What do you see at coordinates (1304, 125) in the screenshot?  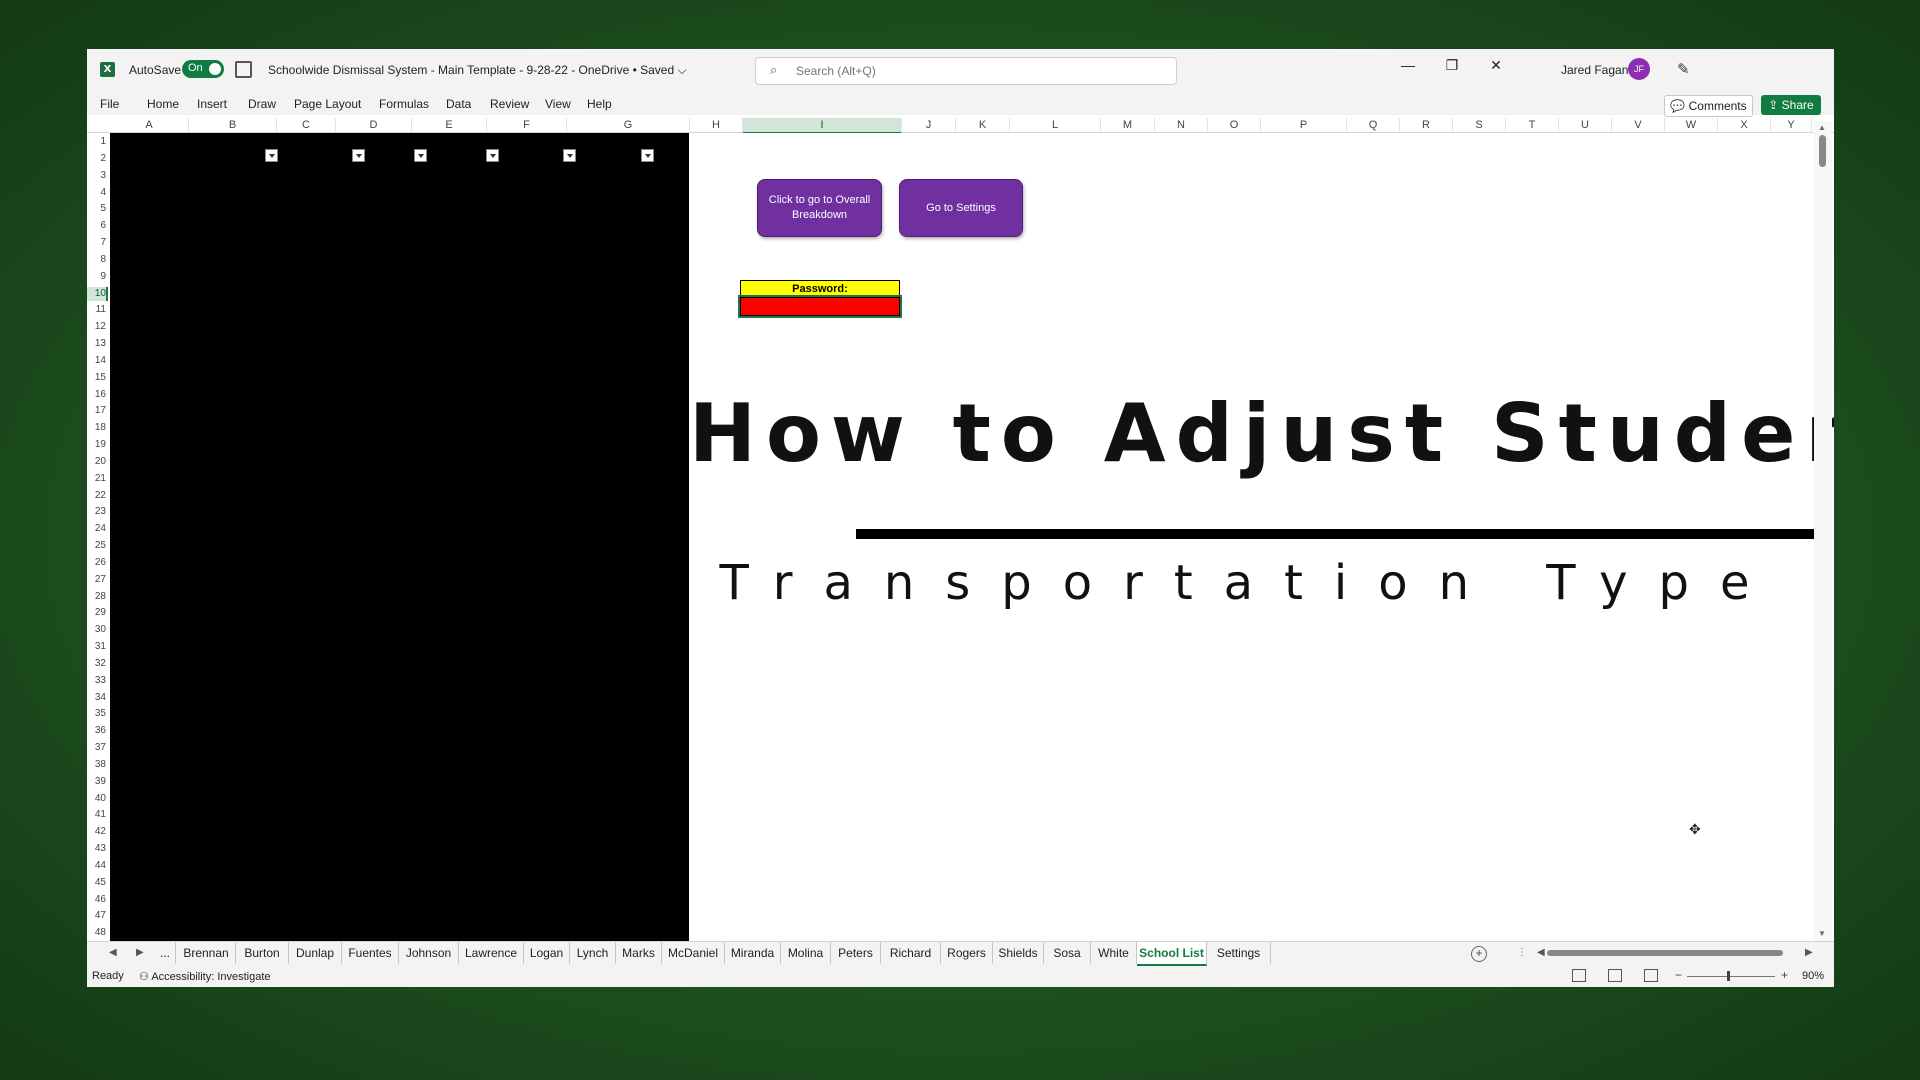 I see `column-header-p: P` at bounding box center [1304, 125].